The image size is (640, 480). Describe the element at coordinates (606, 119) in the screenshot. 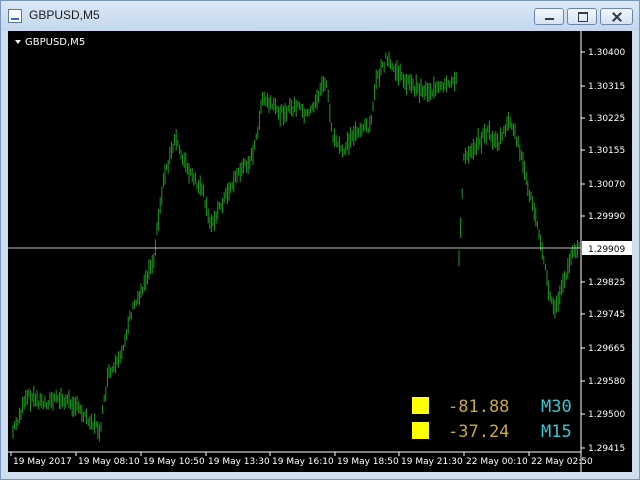

I see `price-tick-label: 1.30225` at that location.